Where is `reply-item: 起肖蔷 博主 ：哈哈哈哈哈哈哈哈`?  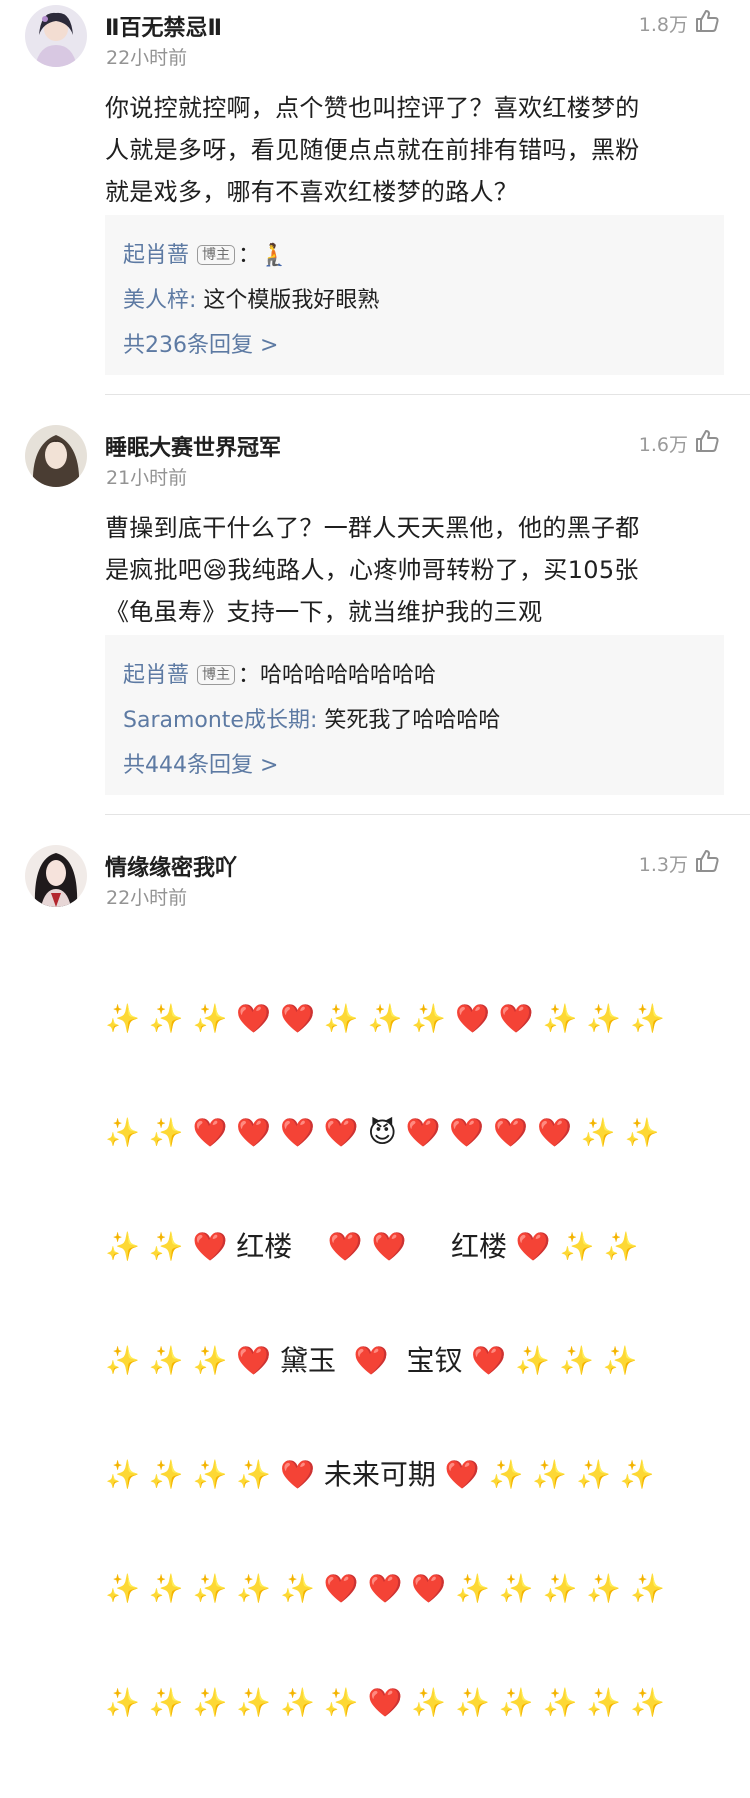 reply-item: 起肖蔷 博主 ：哈哈哈哈哈哈哈哈 is located at coordinates (279, 673).